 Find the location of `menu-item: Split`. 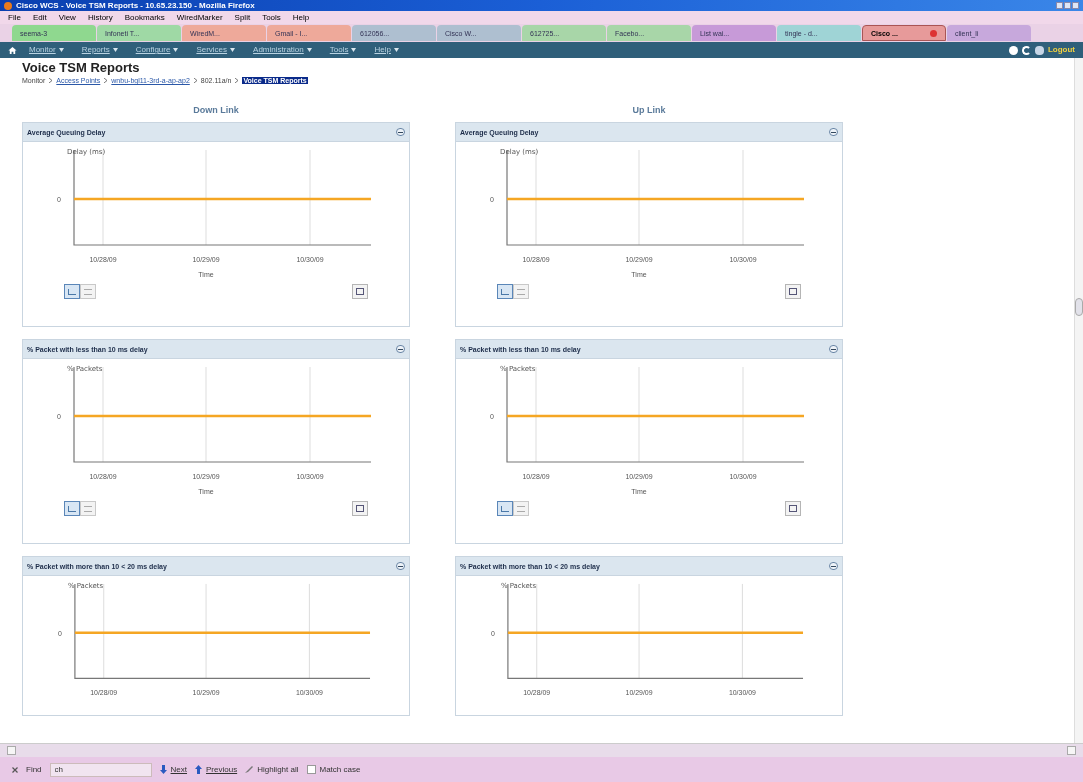

menu-item: Split is located at coordinates (242, 17).